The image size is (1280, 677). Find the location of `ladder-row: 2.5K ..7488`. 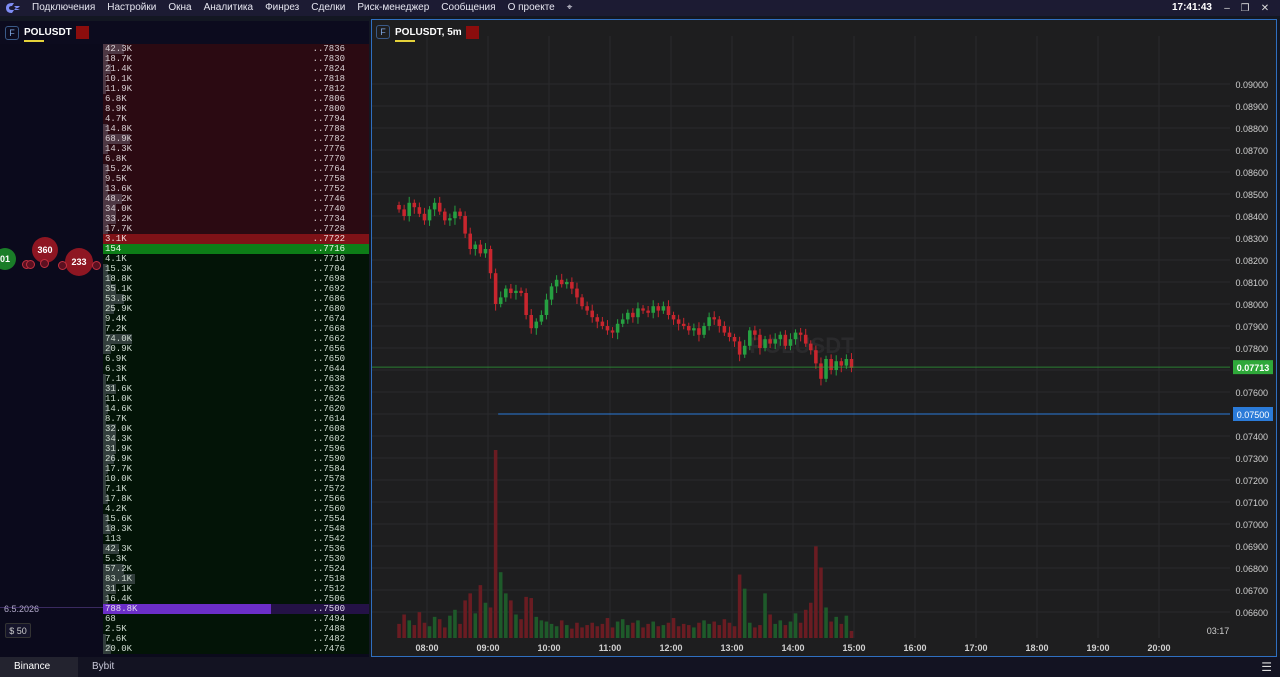

ladder-row: 2.5K ..7488 is located at coordinates (236, 629).